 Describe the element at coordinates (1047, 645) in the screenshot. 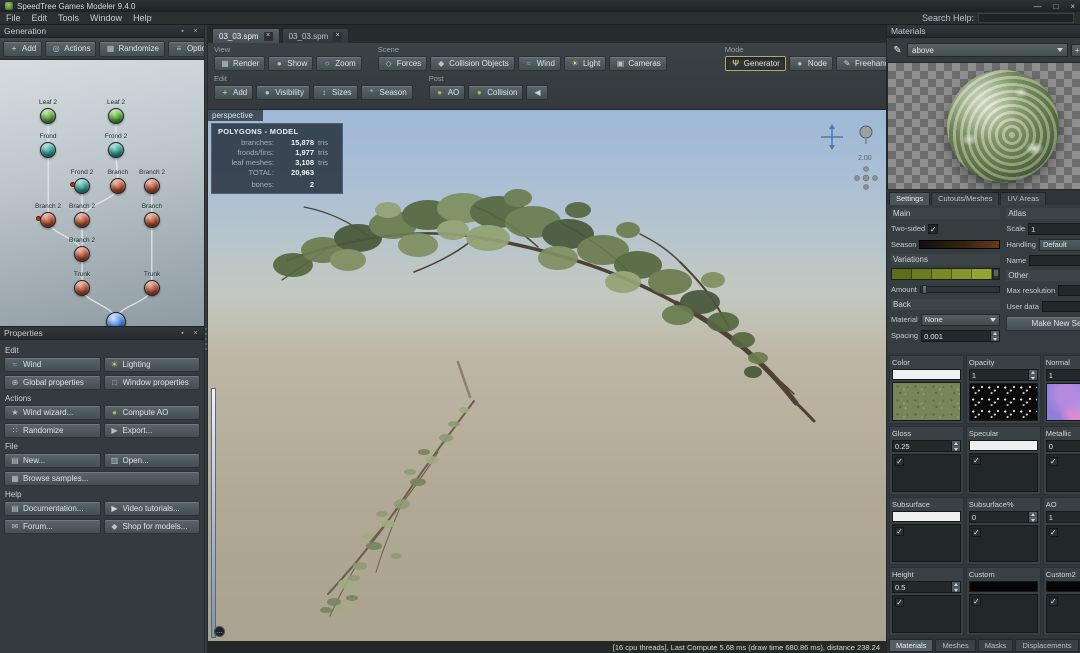

I see `bottom-tab-displacements: Displacements` at that location.